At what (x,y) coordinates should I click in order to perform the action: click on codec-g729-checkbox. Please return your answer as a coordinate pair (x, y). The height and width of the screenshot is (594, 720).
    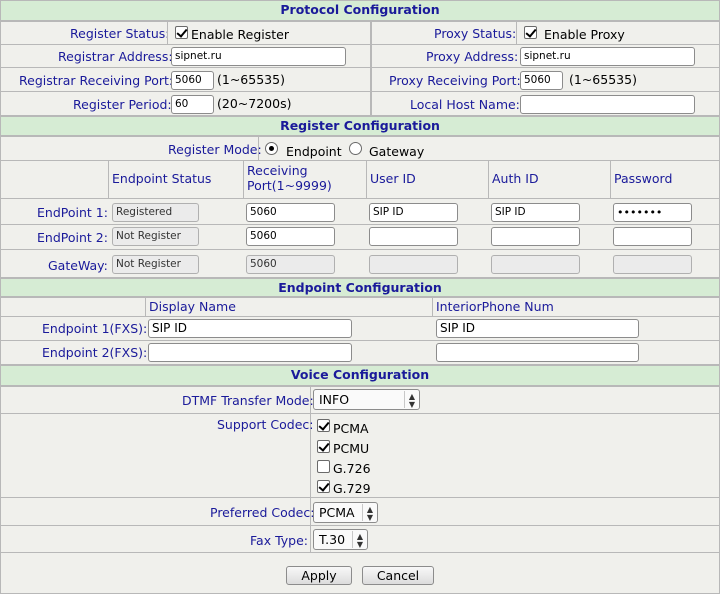
    Looking at the image, I should click on (323, 486).